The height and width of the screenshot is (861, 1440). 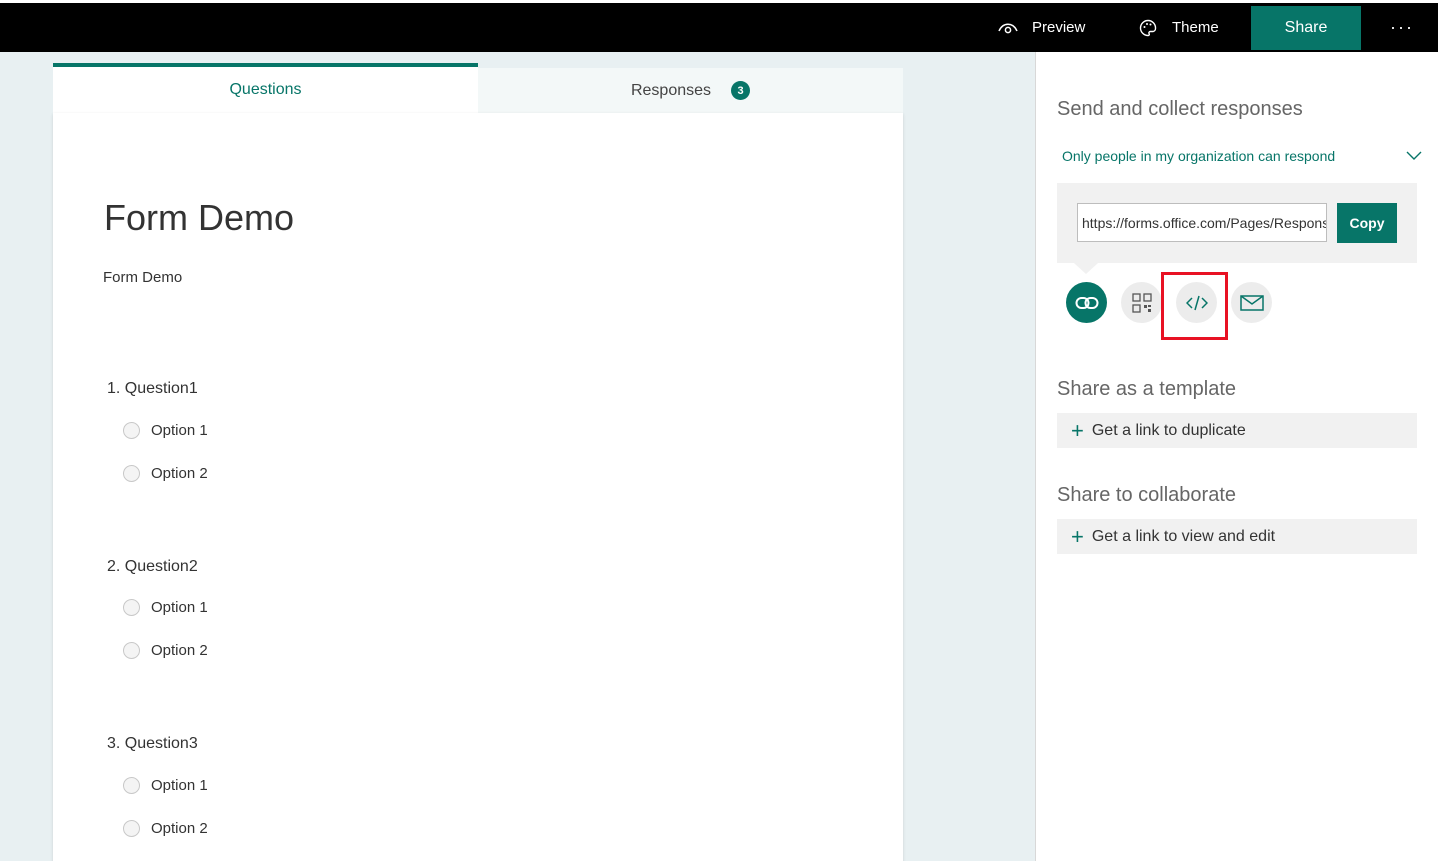 I want to click on tab-questions-label: Questions, so click(x=265, y=89).